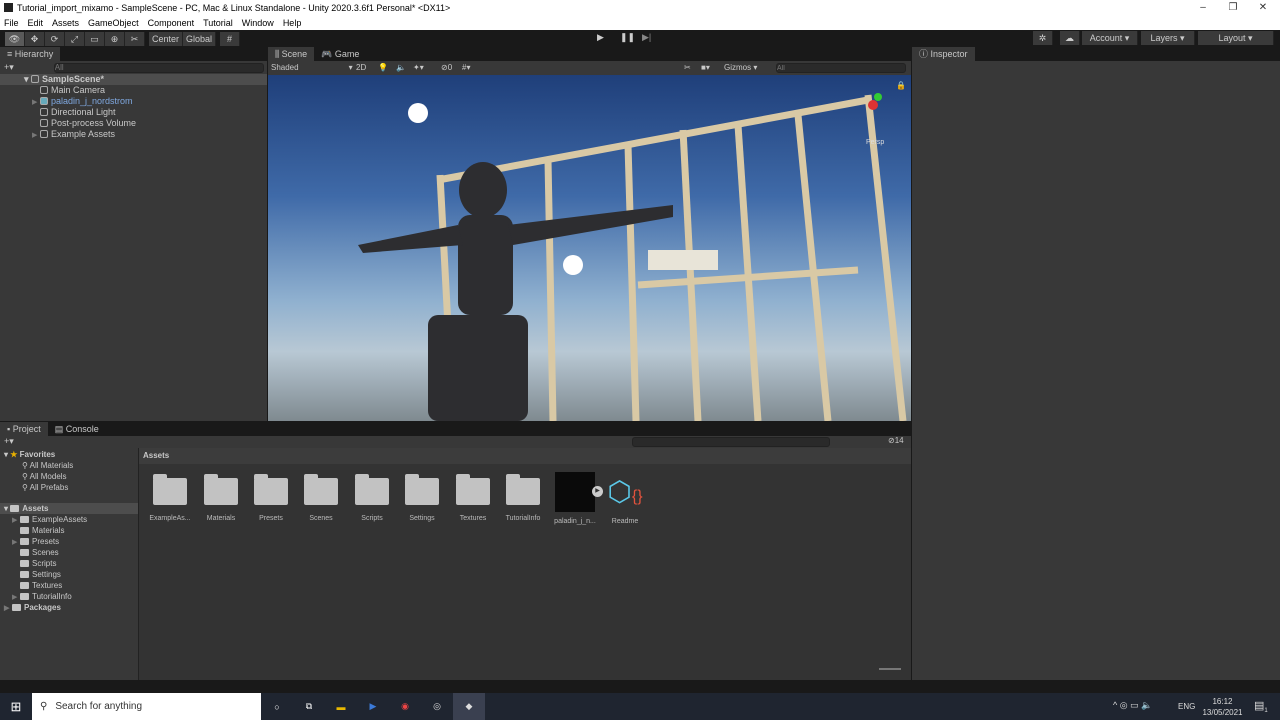 The width and height of the screenshot is (1280, 720). What do you see at coordinates (321, 497) in the screenshot?
I see `asset-folder: Scenes` at bounding box center [321, 497].